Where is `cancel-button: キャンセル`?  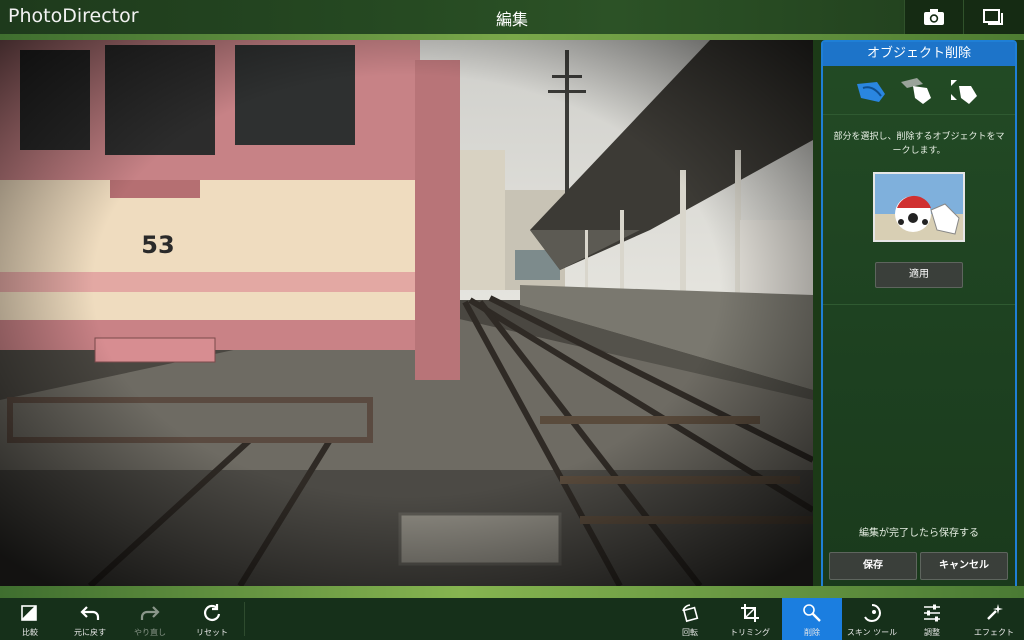
cancel-button: キャンセル is located at coordinates (964, 566).